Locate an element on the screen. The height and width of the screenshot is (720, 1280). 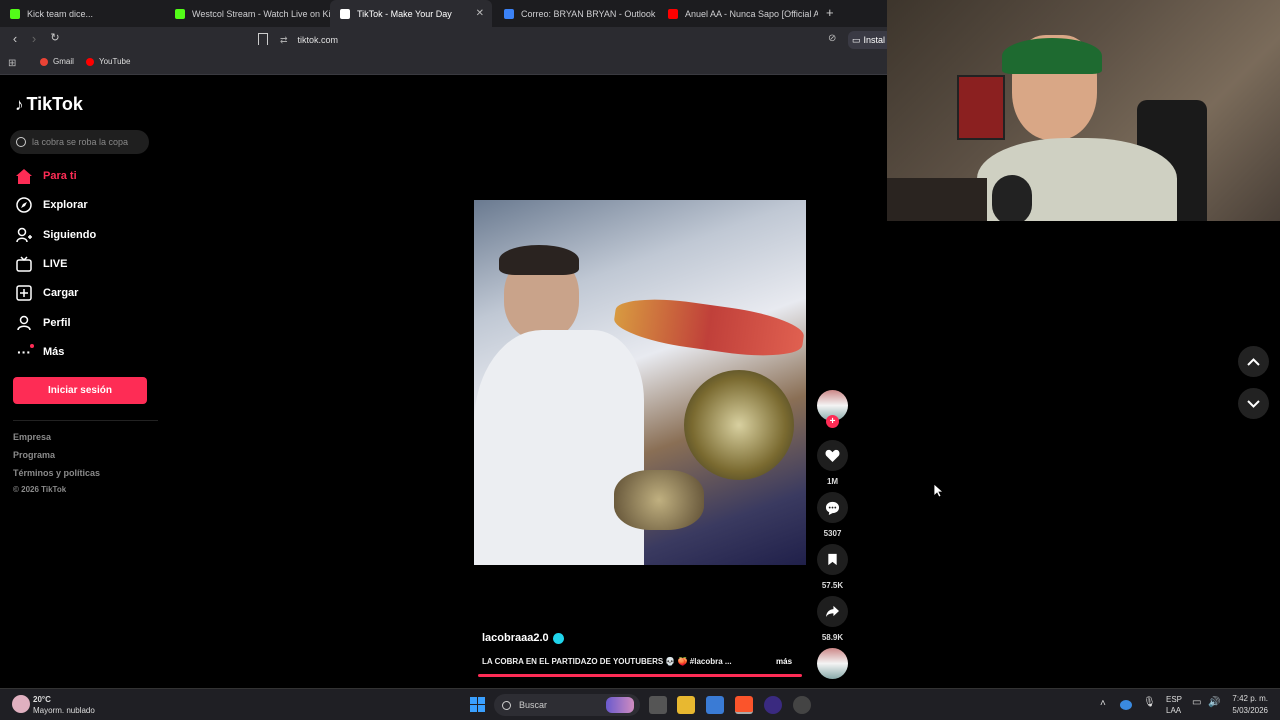
onedrive-icon is located at coordinates (1126, 705).